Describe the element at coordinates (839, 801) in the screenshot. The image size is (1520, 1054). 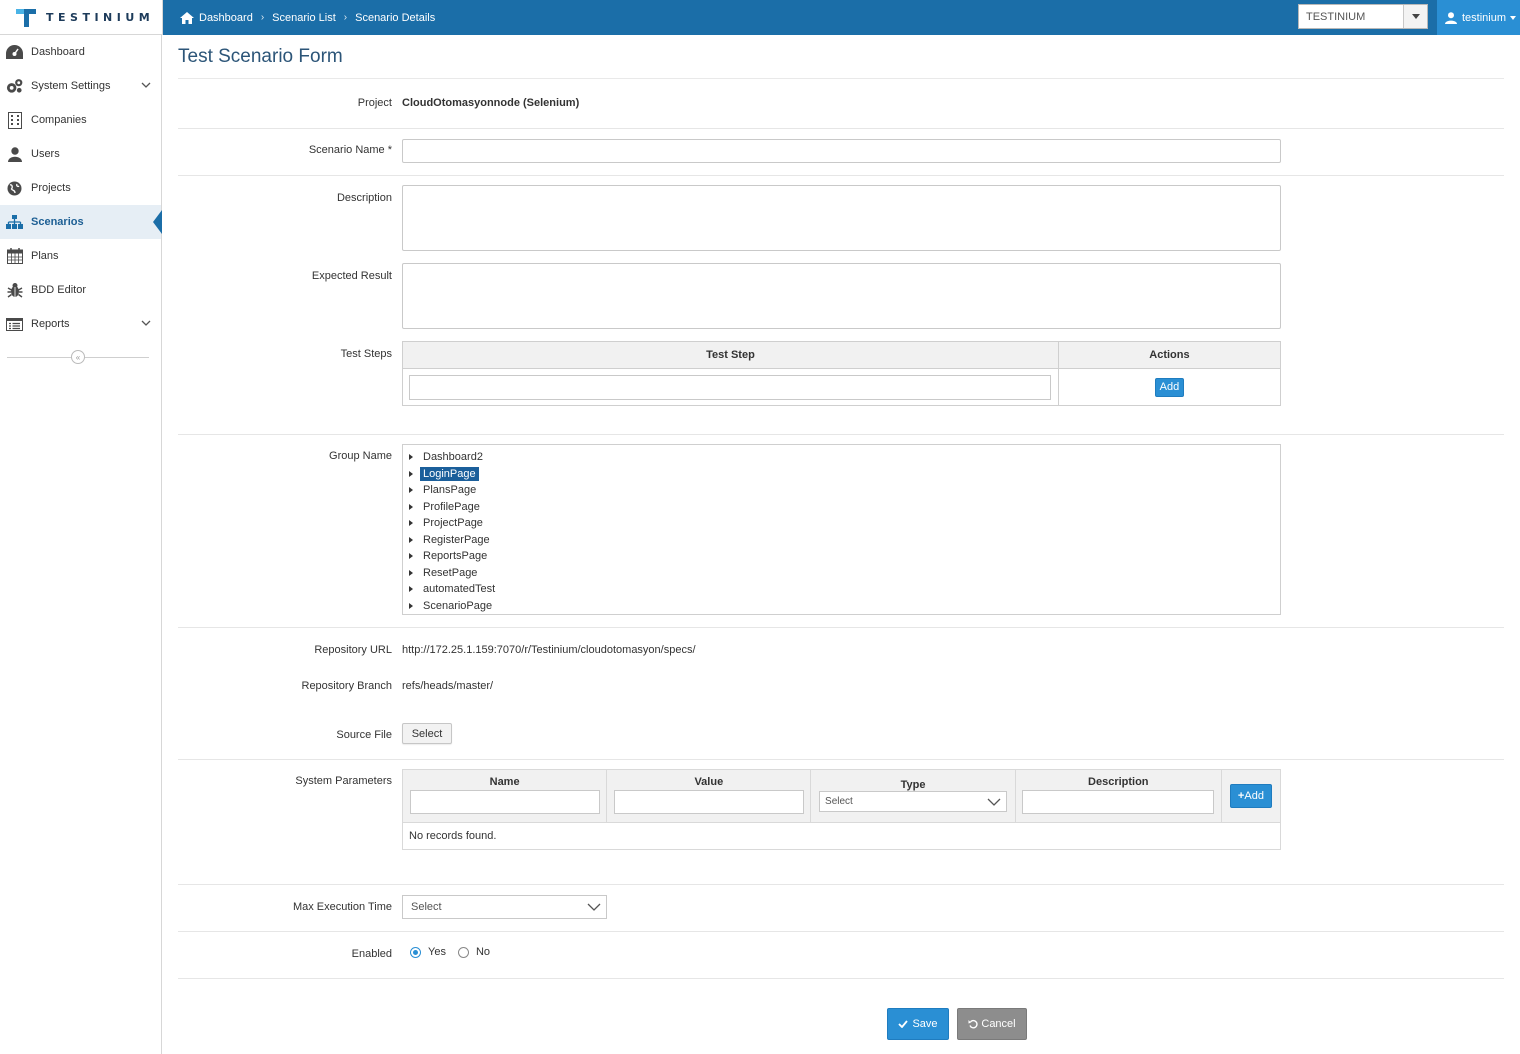
I see `param-type-value: Select` at that location.